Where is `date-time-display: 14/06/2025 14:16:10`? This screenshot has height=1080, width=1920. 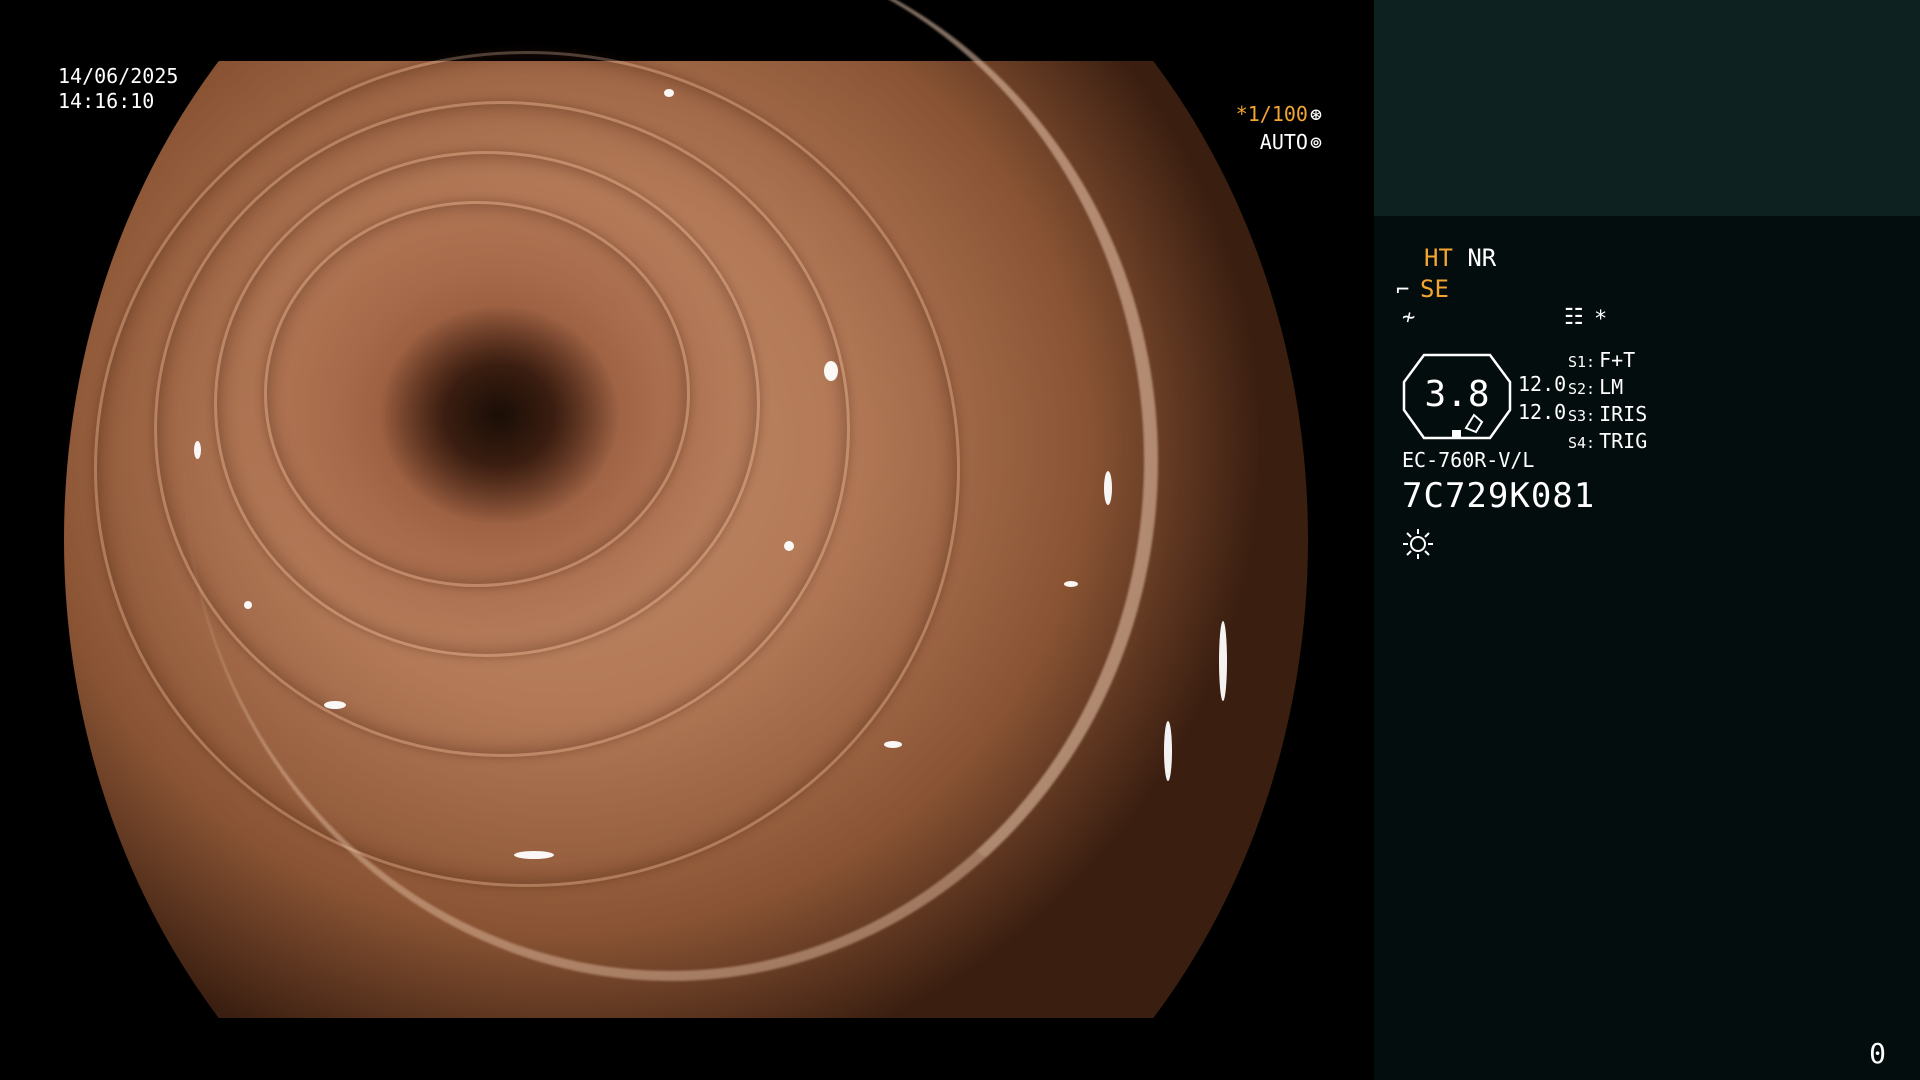
date-time-display: 14/06/2025 14:16:10 is located at coordinates (118, 89).